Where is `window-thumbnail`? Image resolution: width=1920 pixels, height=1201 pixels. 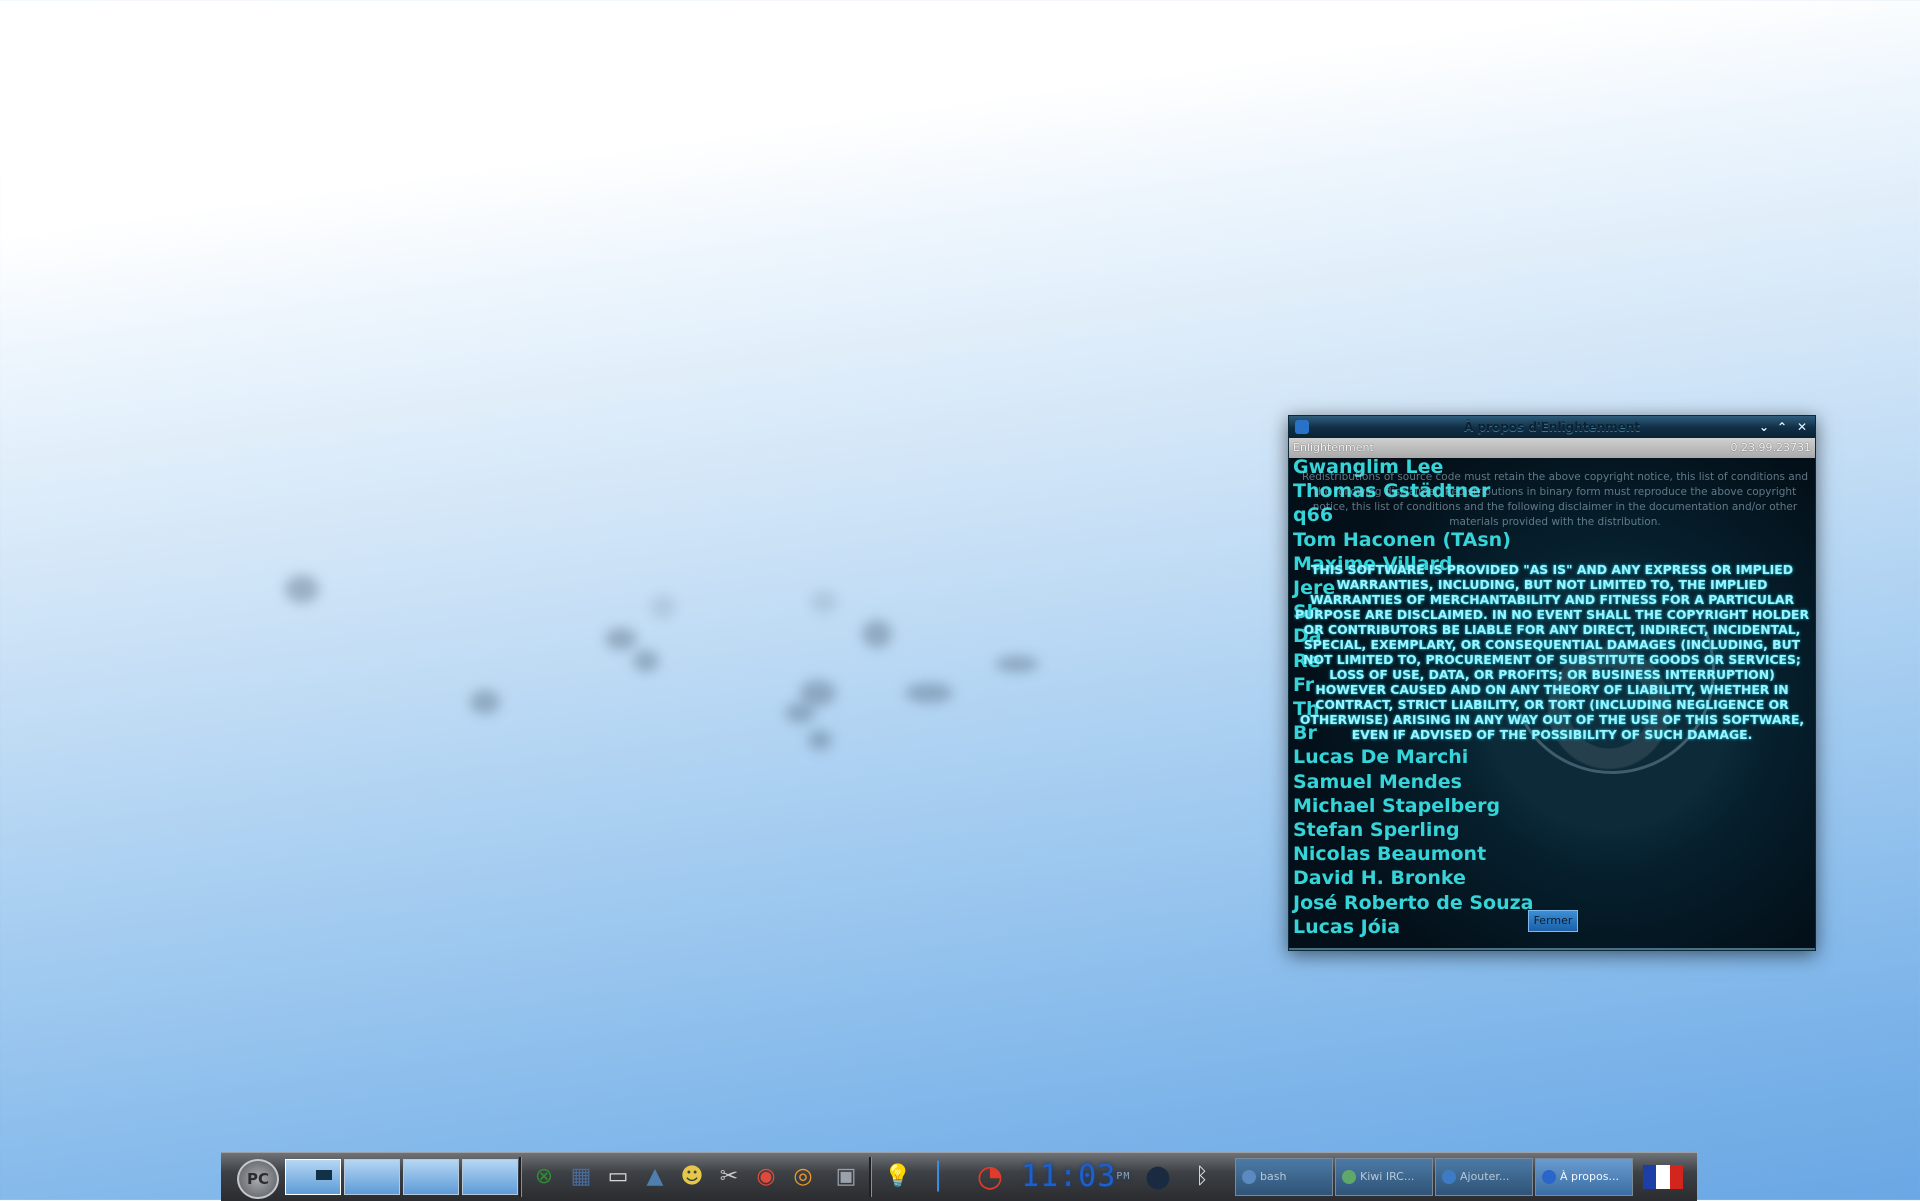
window-thumbnail is located at coordinates (324, 1175).